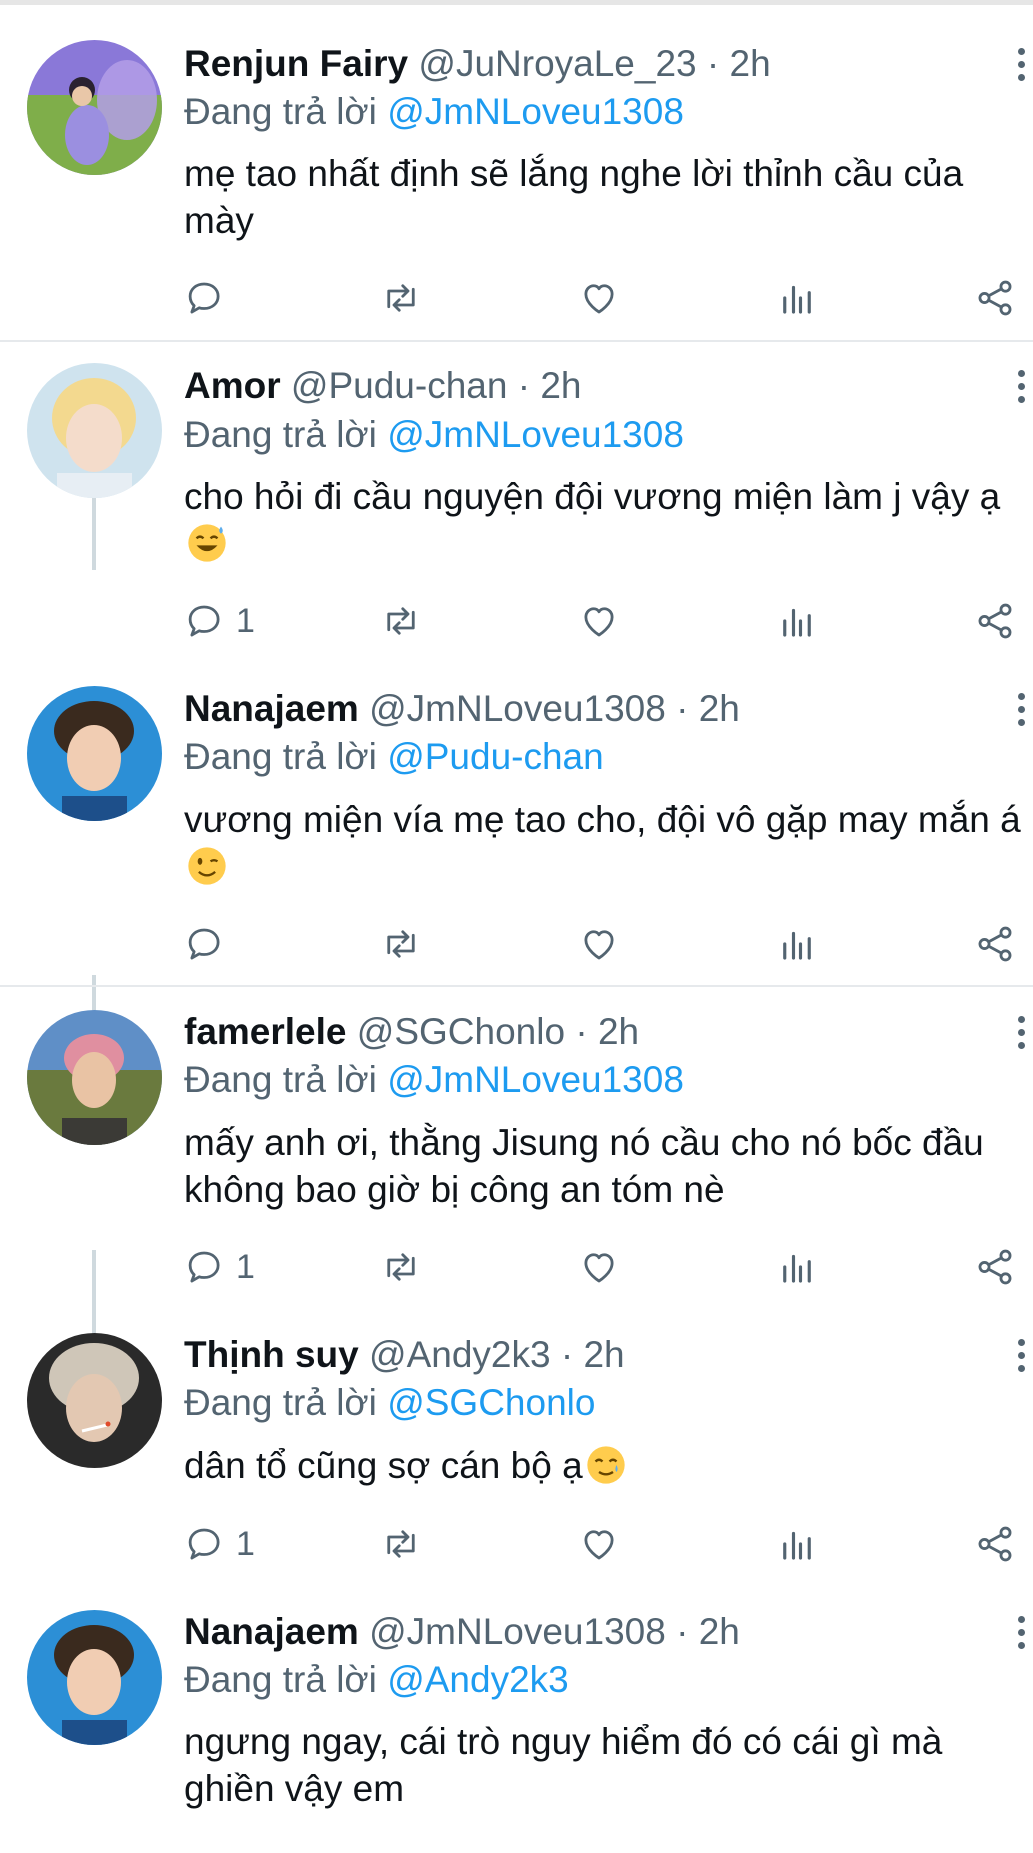 This screenshot has height=1853, width=1033. Describe the element at coordinates (271, 1354) in the screenshot. I see `display-name: Thịnh suy` at that location.